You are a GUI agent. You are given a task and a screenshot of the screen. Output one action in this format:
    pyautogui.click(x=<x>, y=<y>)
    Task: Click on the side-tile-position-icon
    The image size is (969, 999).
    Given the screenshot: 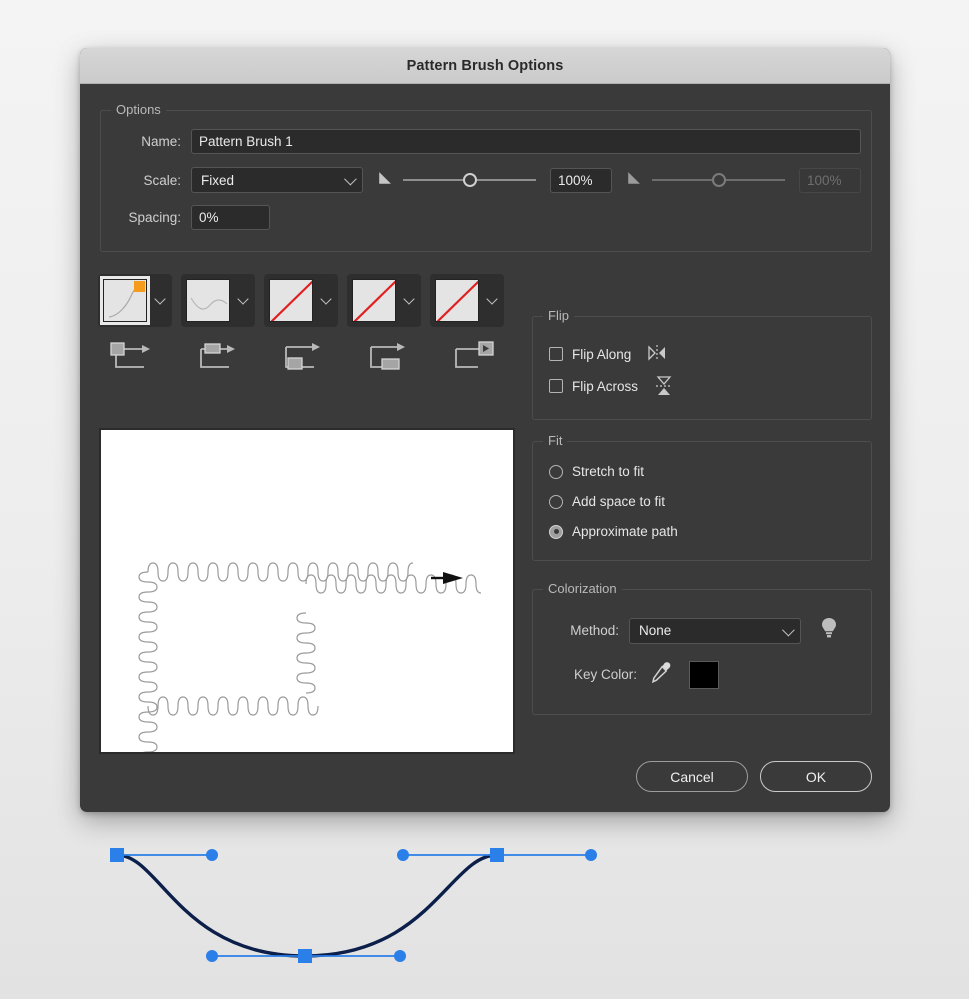 What is the action you would take?
    pyautogui.click(x=136, y=357)
    